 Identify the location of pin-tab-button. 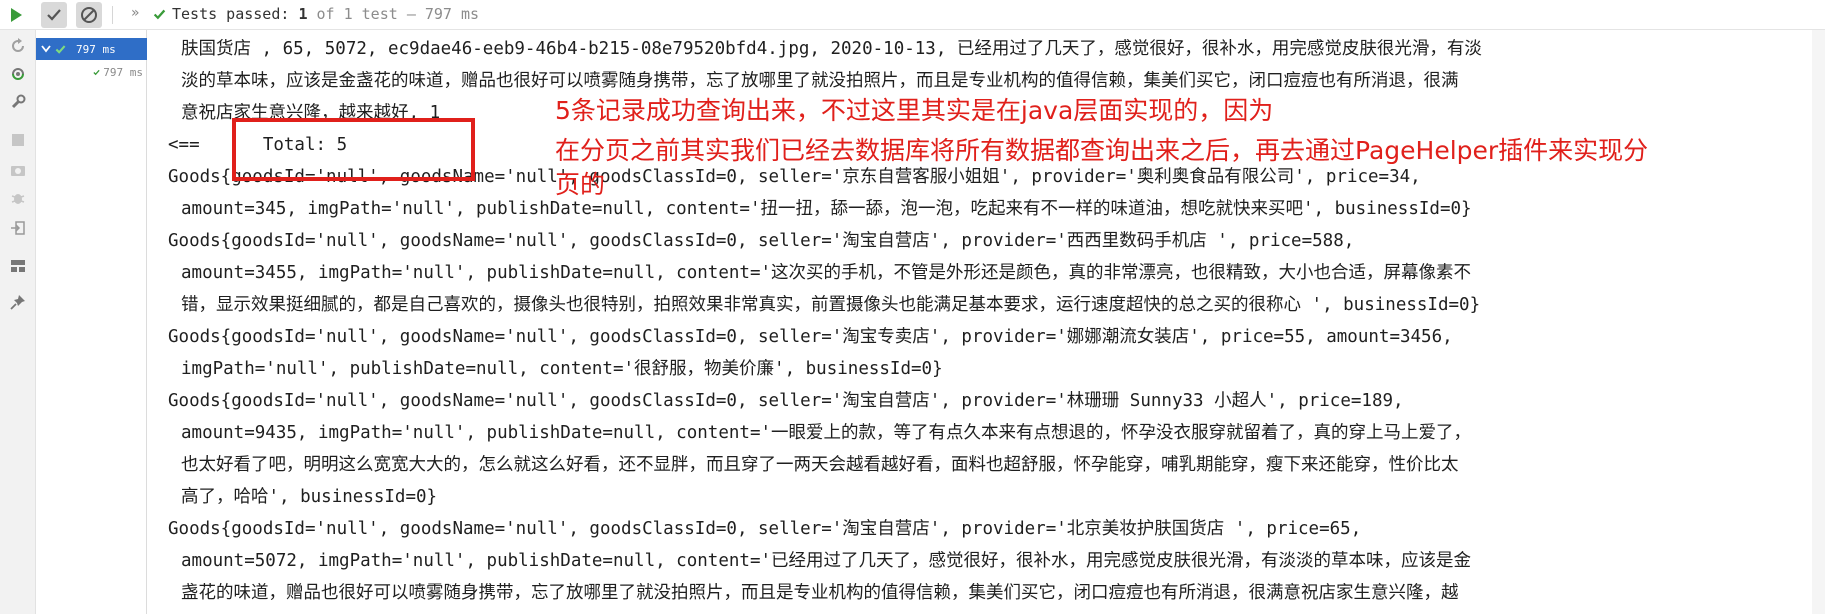
(18, 302).